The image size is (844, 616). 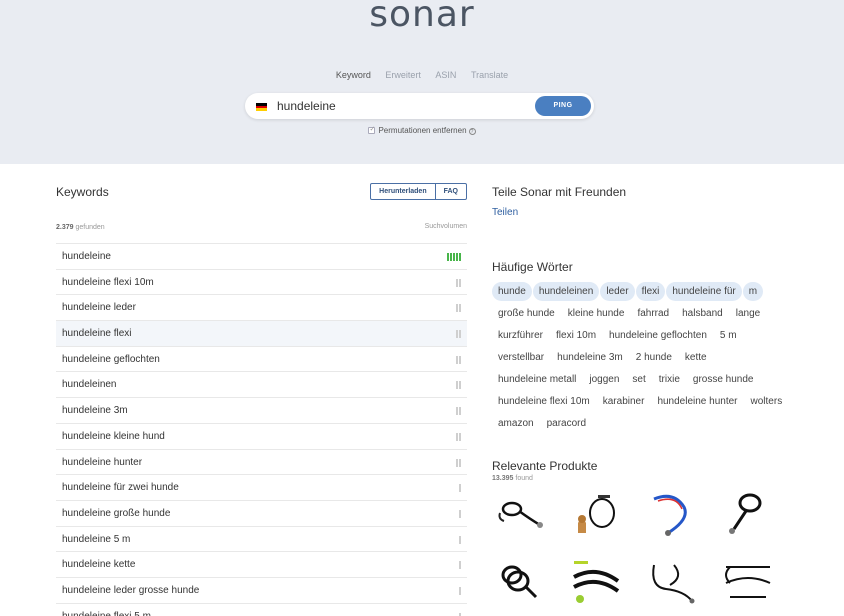 I want to click on word-tag: joggen, so click(x=604, y=379).